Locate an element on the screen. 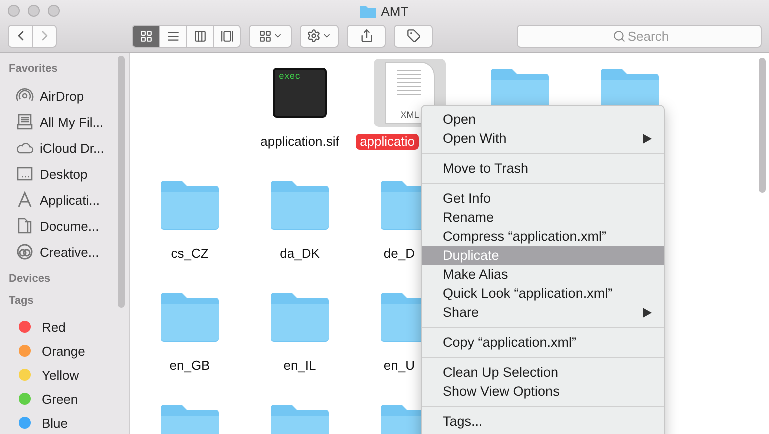 The width and height of the screenshot is (769, 434). file-name: en_U is located at coordinates (399, 366).